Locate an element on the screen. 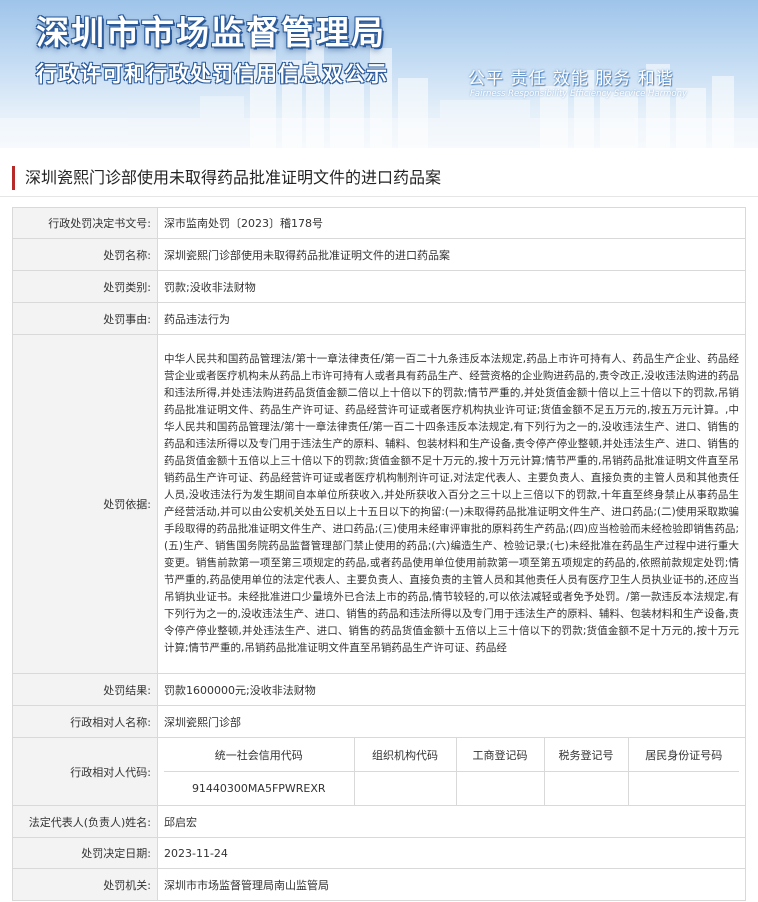  row-penalty-reason: 处罚事由: 药品违法行为 is located at coordinates (379, 318).